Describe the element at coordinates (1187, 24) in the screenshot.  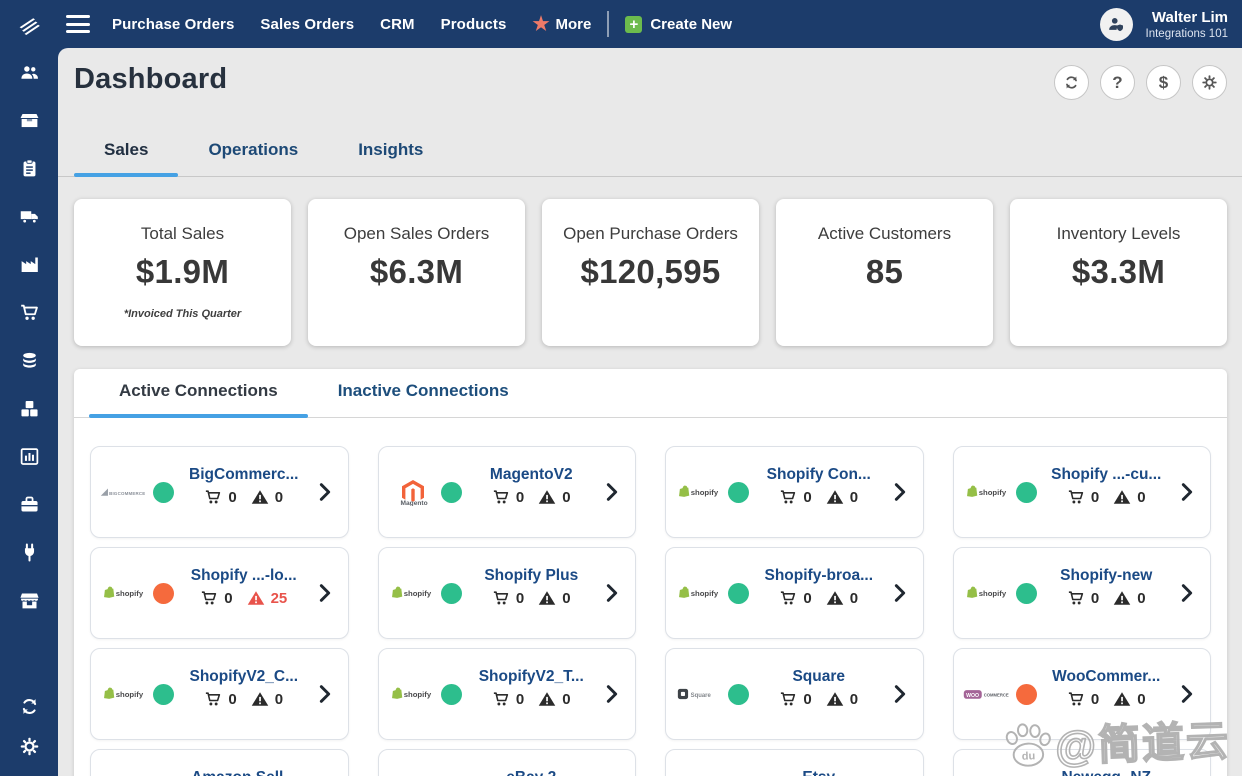
I see `user-info: Walter Lim Integrations 101` at that location.